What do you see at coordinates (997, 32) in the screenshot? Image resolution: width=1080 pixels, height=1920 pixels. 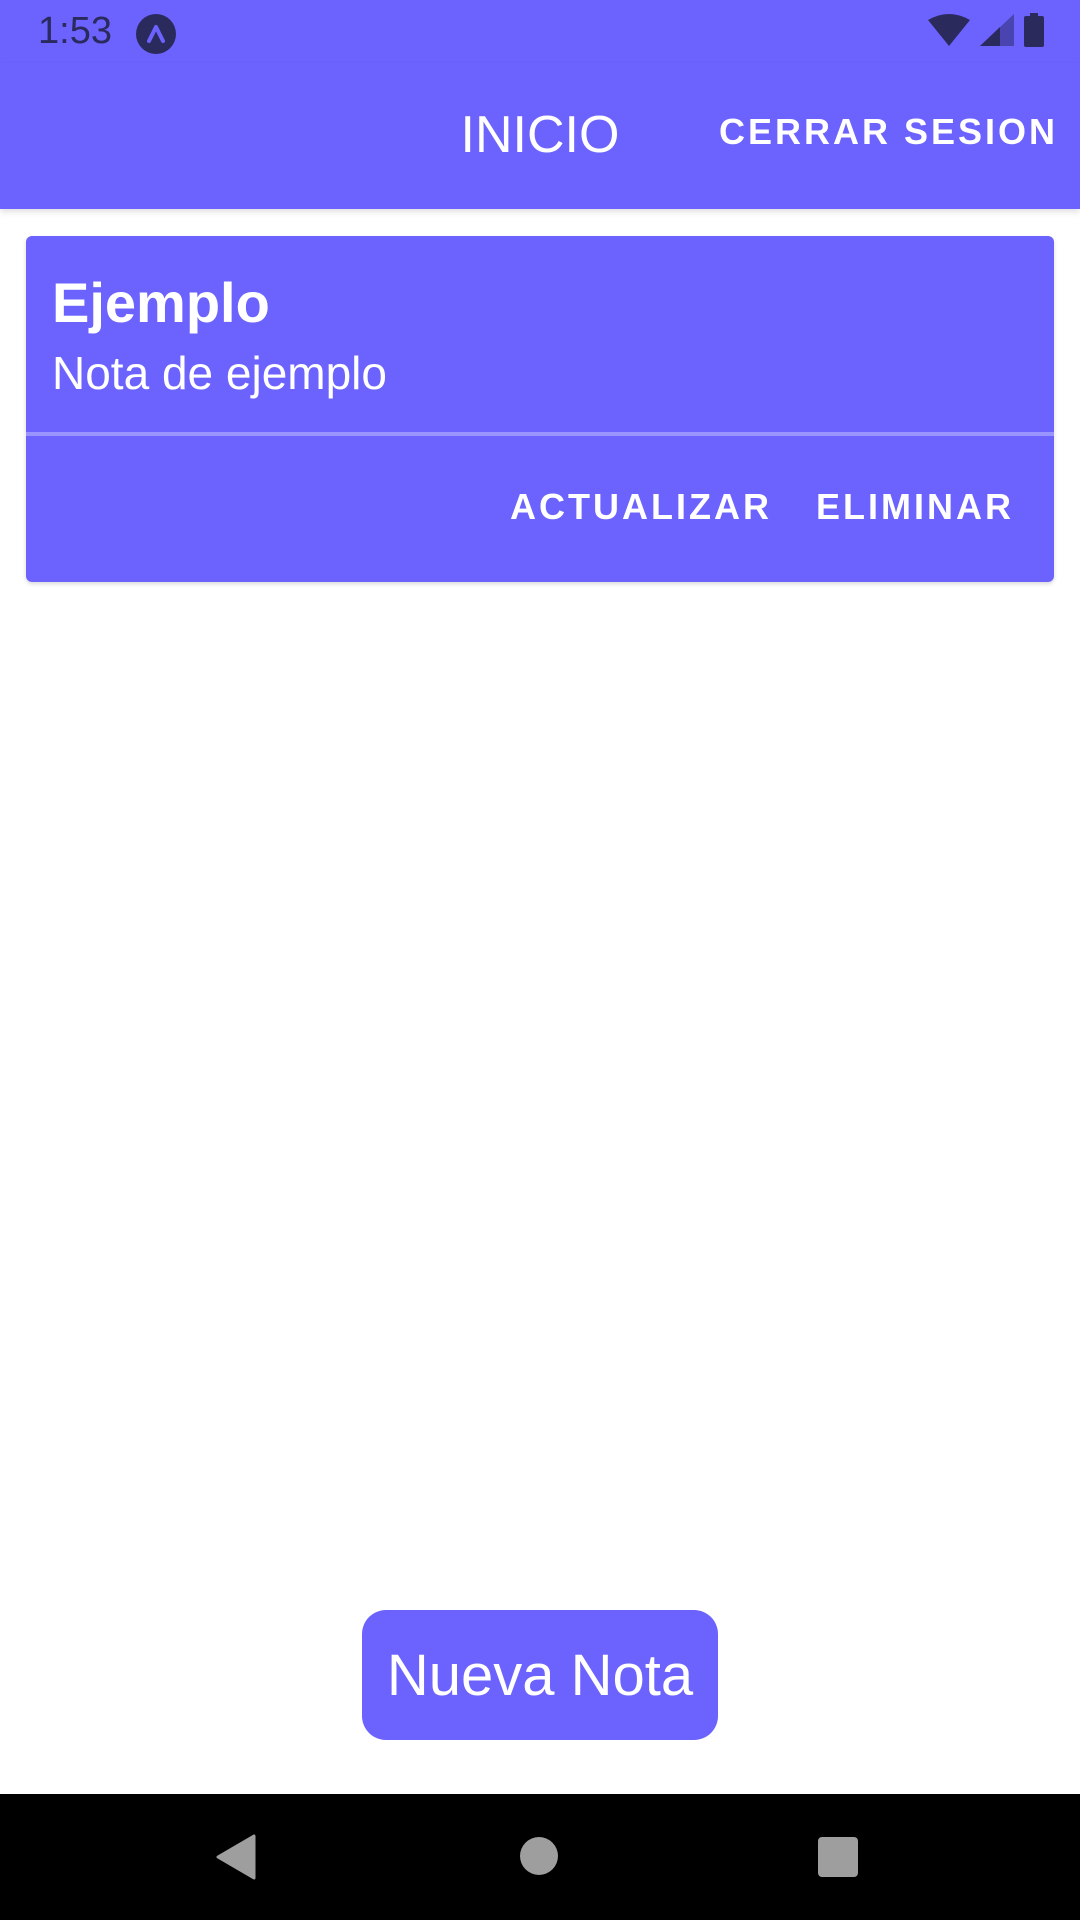 I see `cell-signal-icon` at bounding box center [997, 32].